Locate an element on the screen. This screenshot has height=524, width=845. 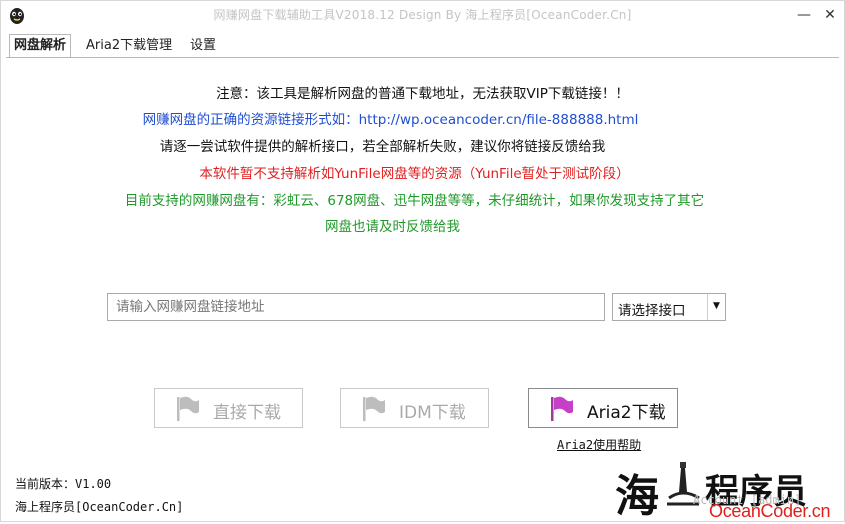
tab-aria2-manager: Aria2下载管理 is located at coordinates (129, 46).